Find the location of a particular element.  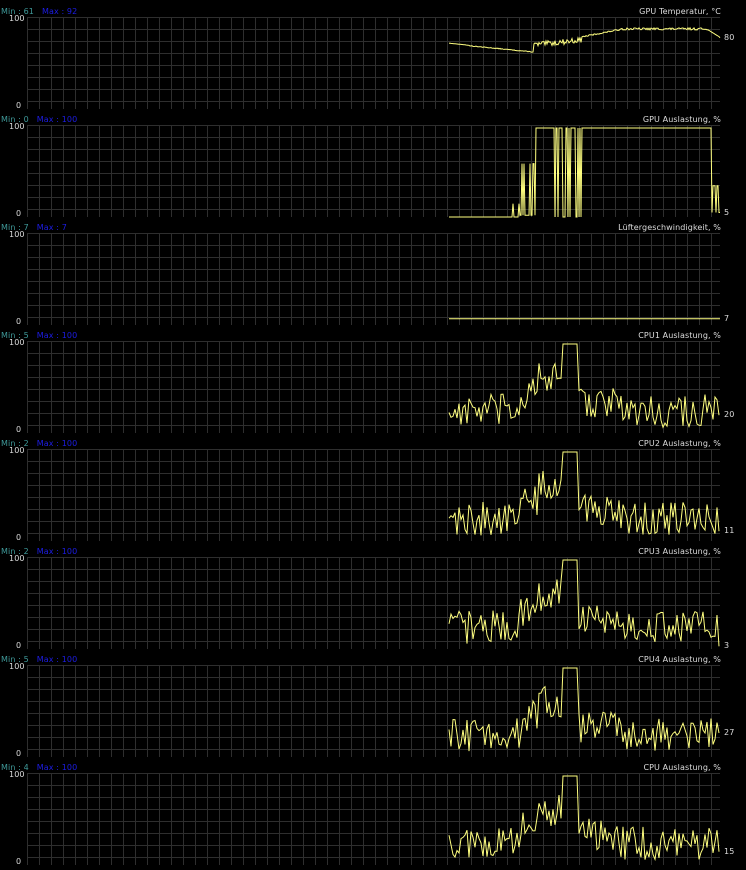

fan-speed-graph is located at coordinates (373, 279).